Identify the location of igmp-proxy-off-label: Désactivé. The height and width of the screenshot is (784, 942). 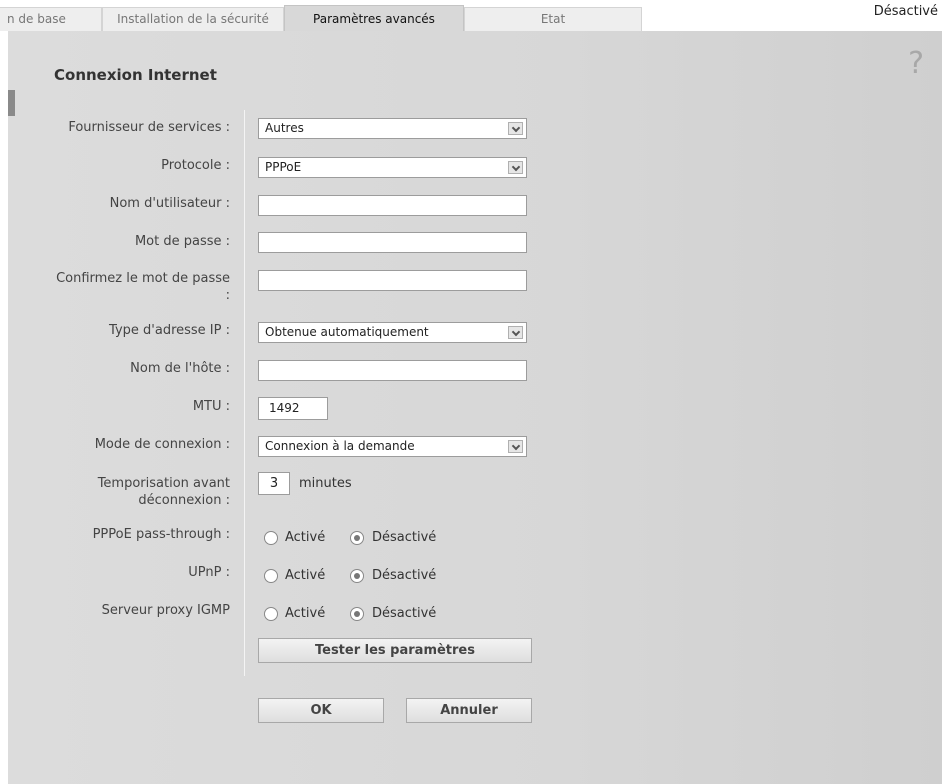
(404, 613).